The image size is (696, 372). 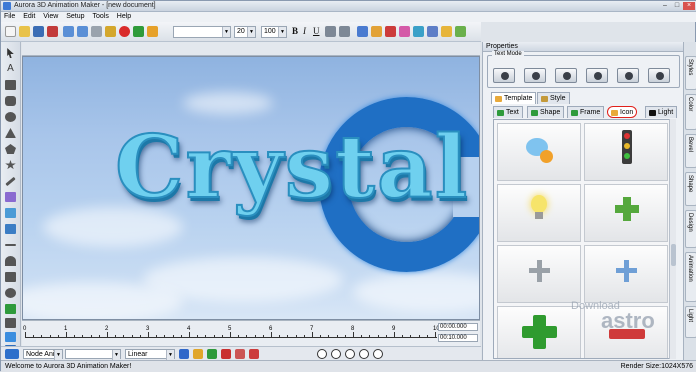 I want to click on tab-style: Style, so click(x=553, y=98).